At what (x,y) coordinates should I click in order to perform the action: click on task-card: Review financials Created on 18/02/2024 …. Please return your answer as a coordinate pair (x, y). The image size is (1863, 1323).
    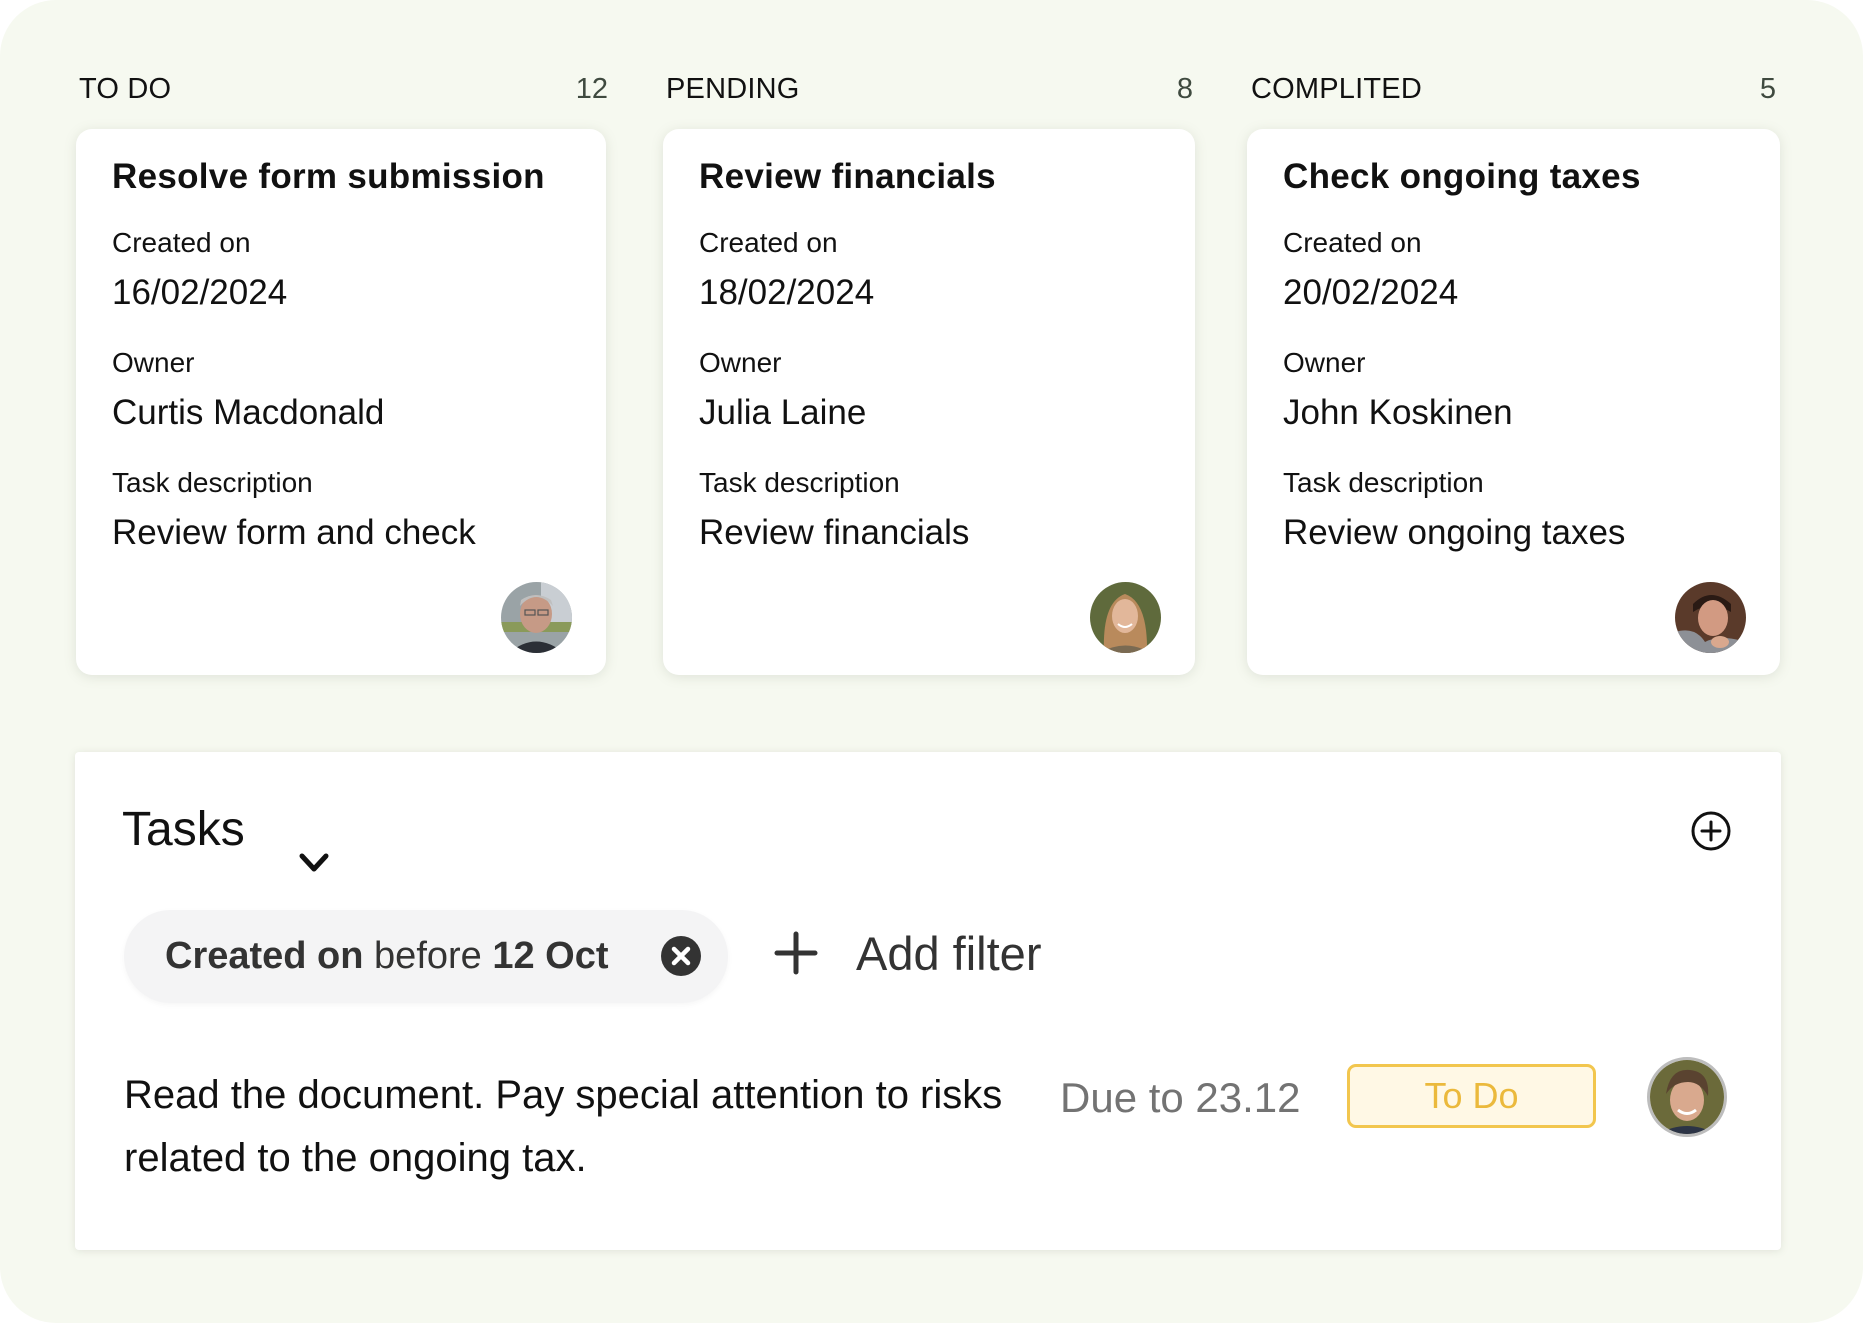
    Looking at the image, I should click on (929, 402).